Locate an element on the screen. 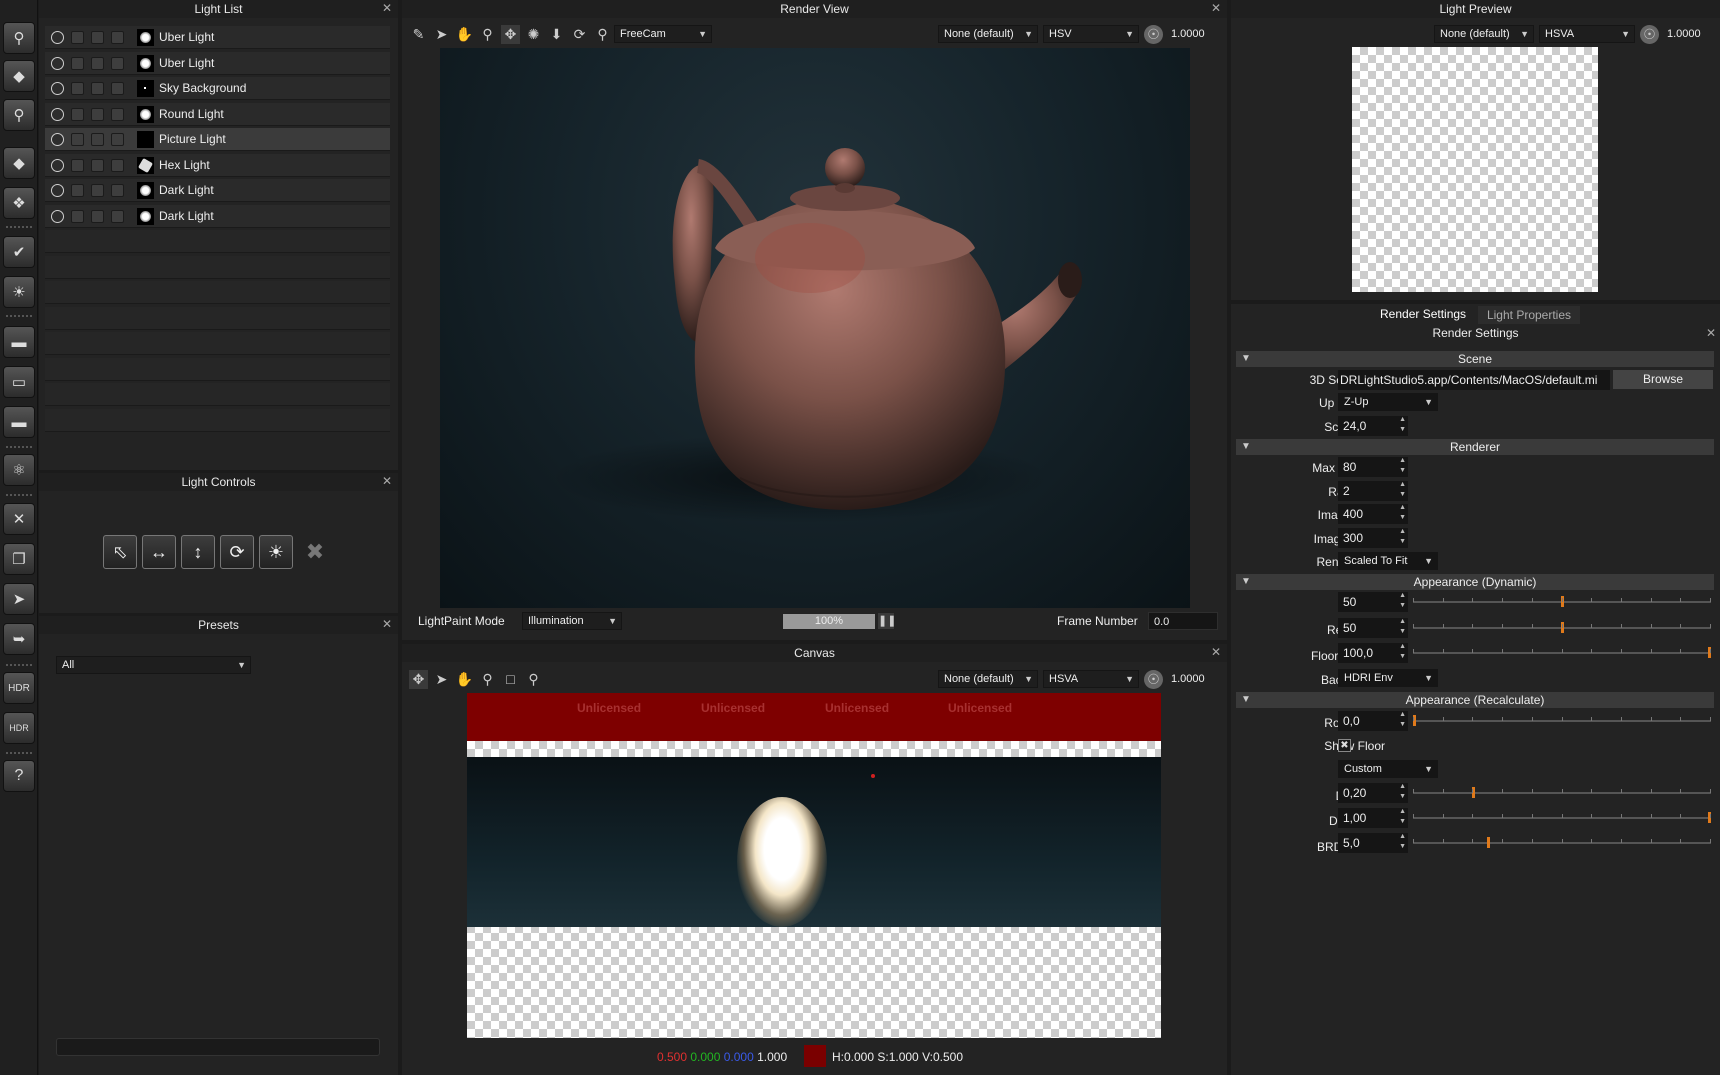  background-dropdown: HDRI Env ▼ is located at coordinates (1388, 678).